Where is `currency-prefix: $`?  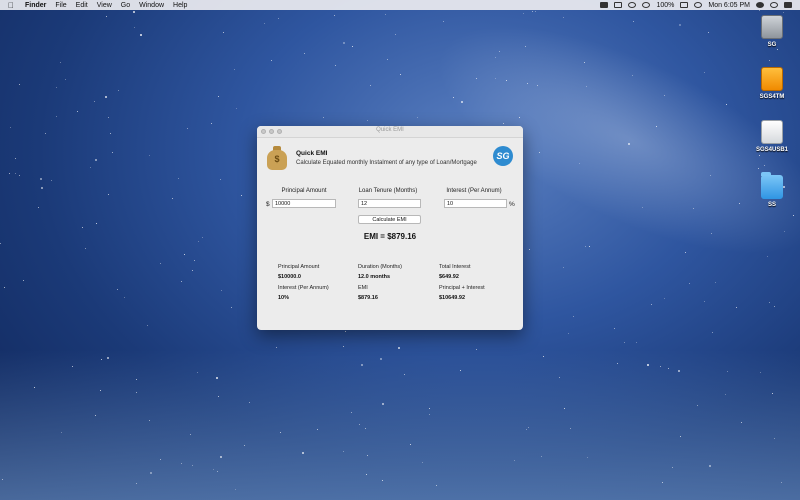
currency-prefix: $ is located at coordinates (268, 204).